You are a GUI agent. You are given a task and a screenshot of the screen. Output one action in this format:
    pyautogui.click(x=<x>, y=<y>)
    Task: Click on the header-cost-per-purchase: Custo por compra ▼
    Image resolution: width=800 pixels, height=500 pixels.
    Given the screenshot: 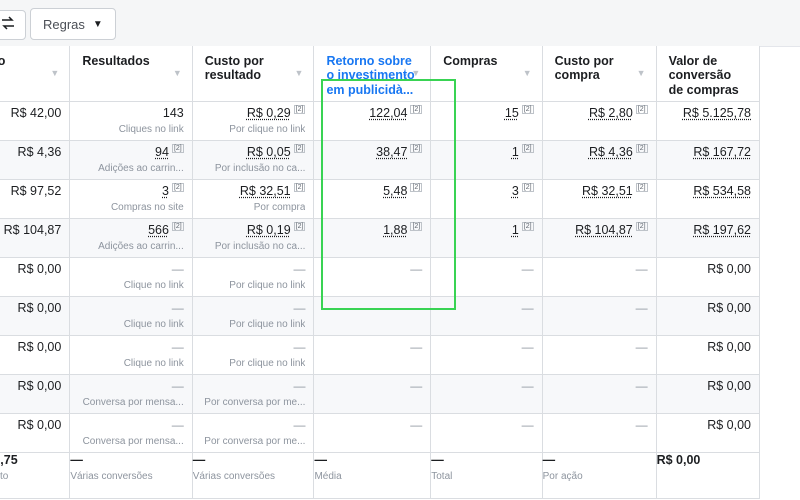 What is the action you would take?
    pyautogui.click(x=599, y=74)
    